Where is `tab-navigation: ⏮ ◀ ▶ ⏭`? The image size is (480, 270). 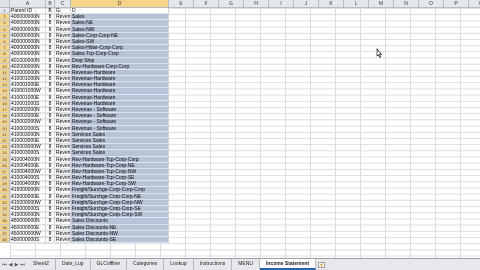
tab-navigation: ⏮ ◀ ▶ ⏭ is located at coordinates (13, 264).